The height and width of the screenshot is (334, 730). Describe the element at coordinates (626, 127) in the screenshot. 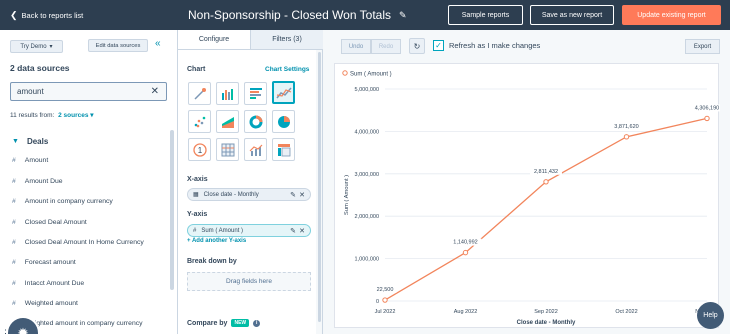

I see `data-label: 3,871,620` at that location.